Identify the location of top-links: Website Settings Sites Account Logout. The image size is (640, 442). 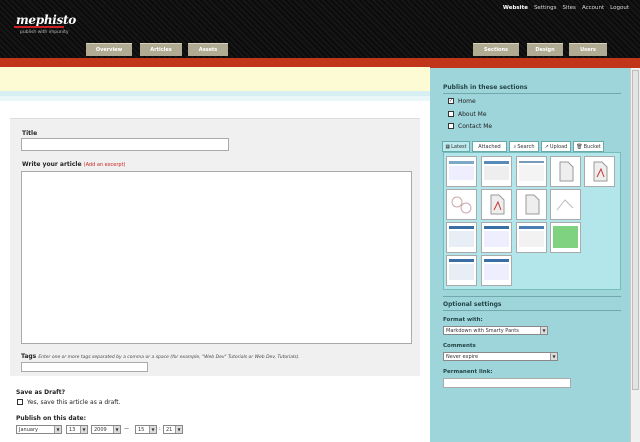
(566, 8).